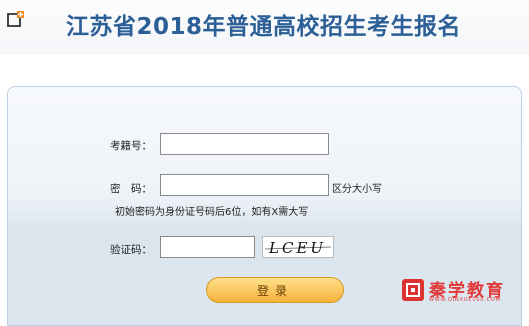 Image resolution: width=529 pixels, height=326 pixels. Describe the element at coordinates (212, 212) in the screenshot. I see `password-hint: 初始密码为身份证号码后6位，如有X需大写` at that location.